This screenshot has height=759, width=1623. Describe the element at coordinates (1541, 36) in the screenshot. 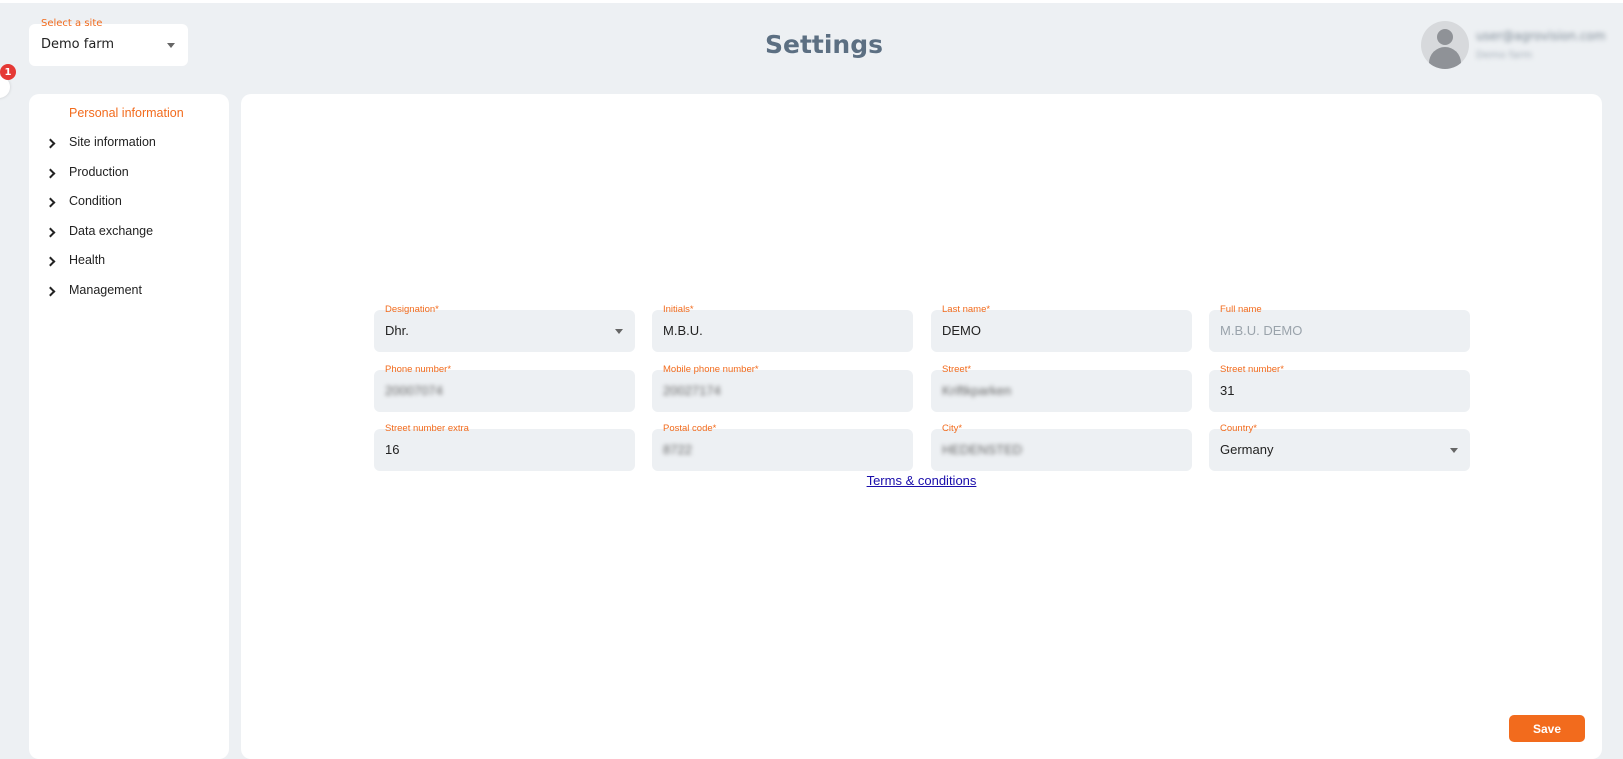

I see `user-email: user@agrovision.com` at that location.